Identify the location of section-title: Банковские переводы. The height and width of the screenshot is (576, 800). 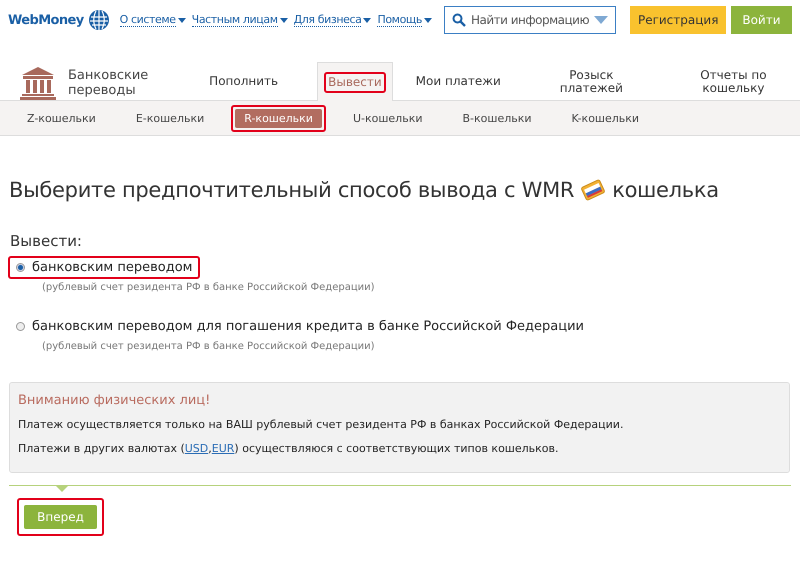
(109, 83).